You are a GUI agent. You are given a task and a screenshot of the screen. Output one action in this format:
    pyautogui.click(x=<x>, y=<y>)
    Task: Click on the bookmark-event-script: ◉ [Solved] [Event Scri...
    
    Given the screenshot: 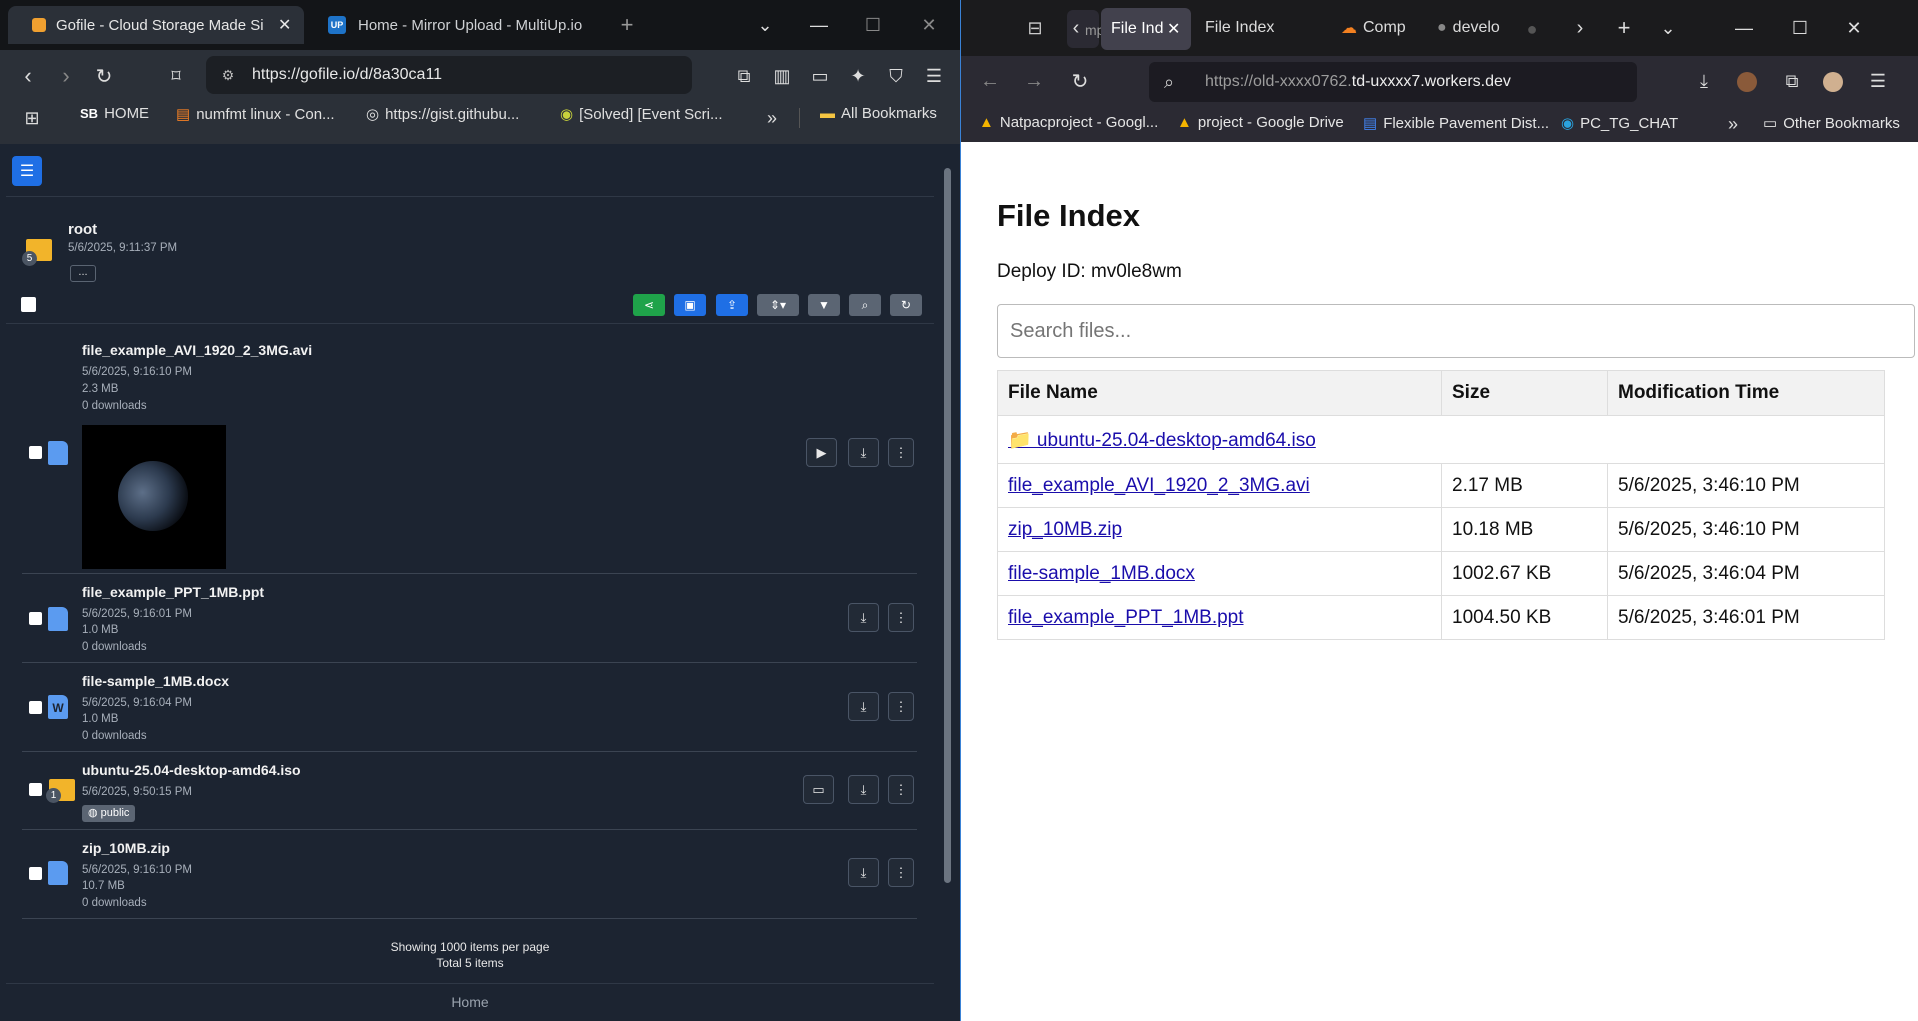 What is the action you would take?
    pyautogui.click(x=641, y=114)
    